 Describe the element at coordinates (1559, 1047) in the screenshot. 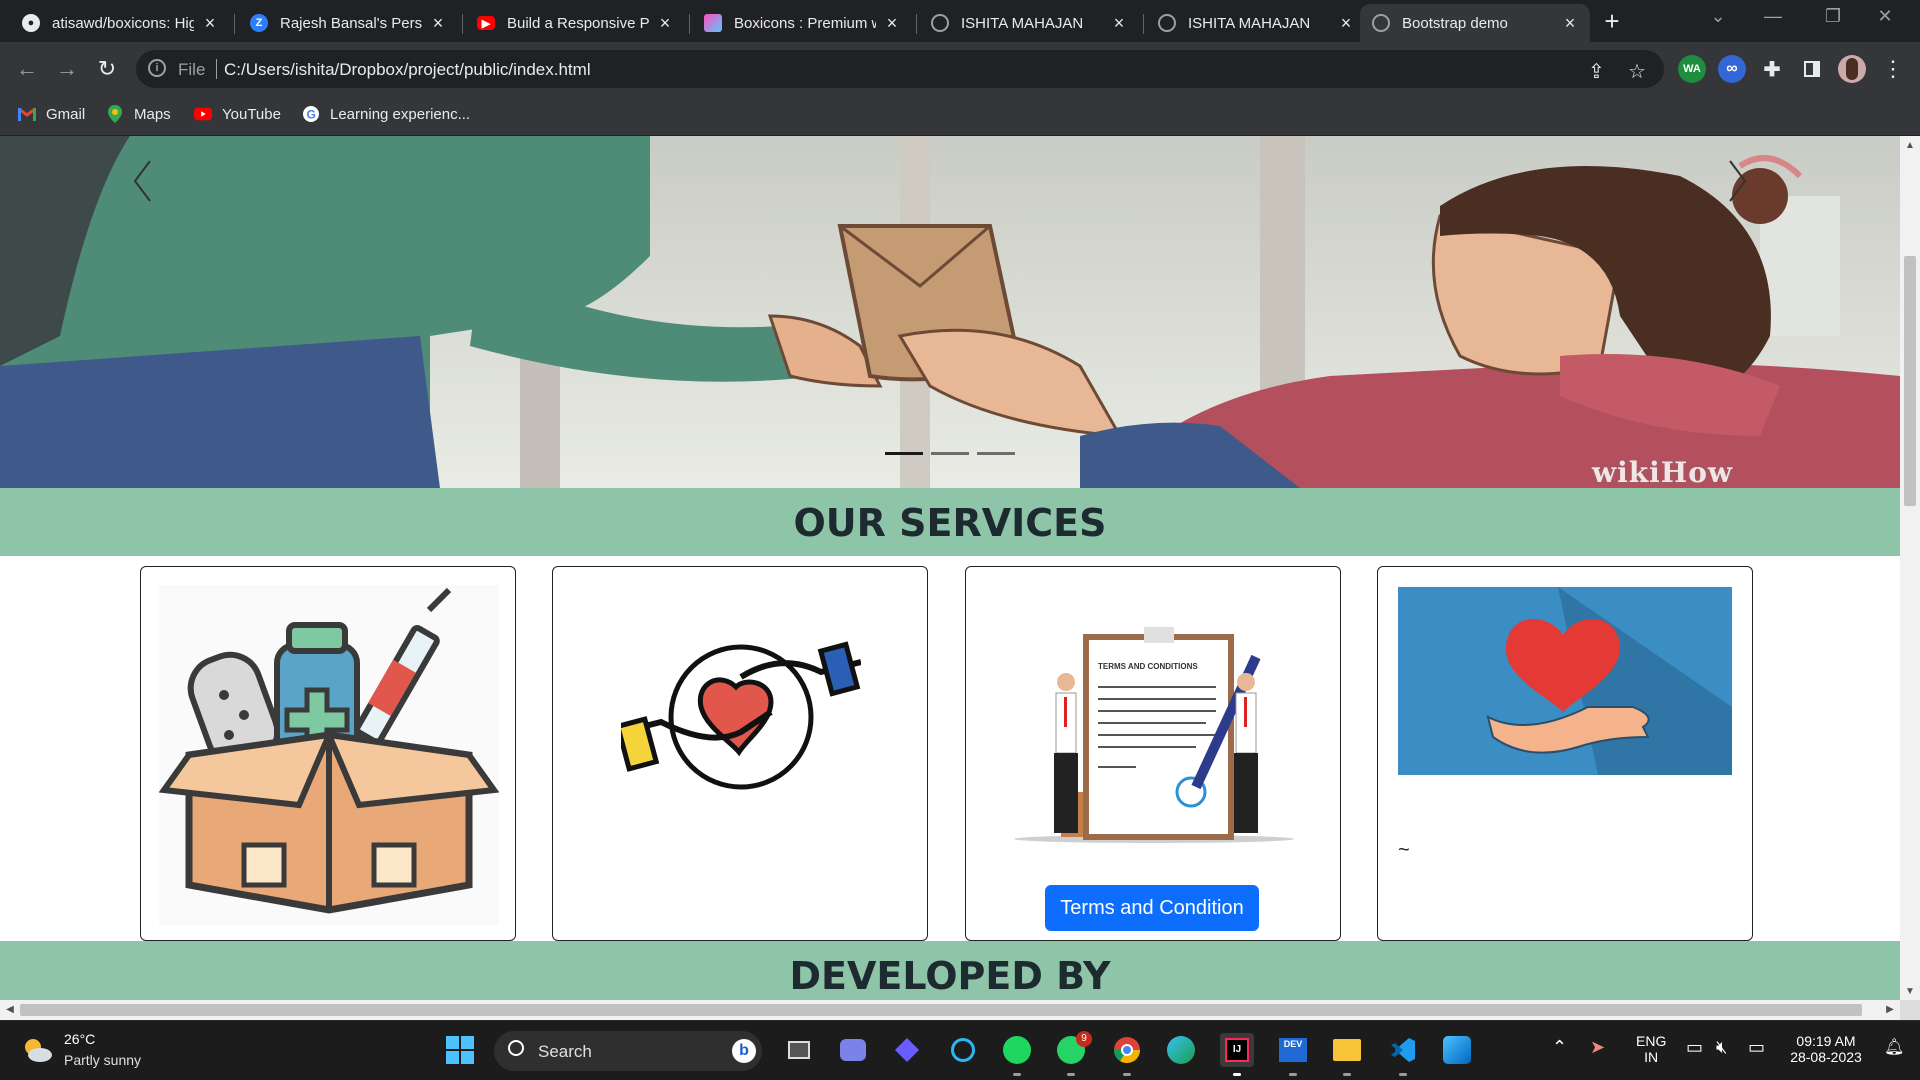

I see `show-hidden-icons-chevron: ⌃` at that location.